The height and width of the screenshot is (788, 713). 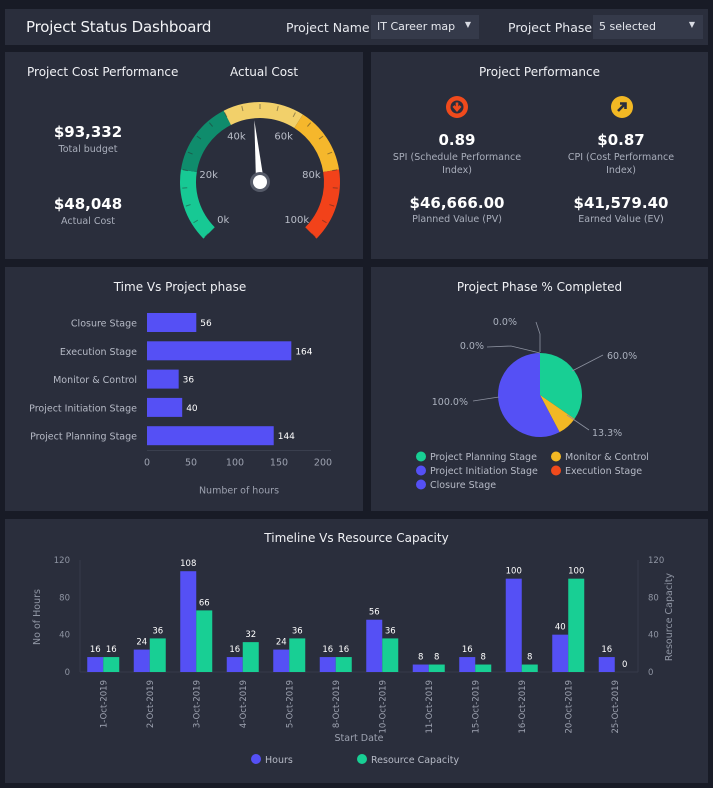 I want to click on pie-value-label: 0.0%, so click(x=472, y=346).